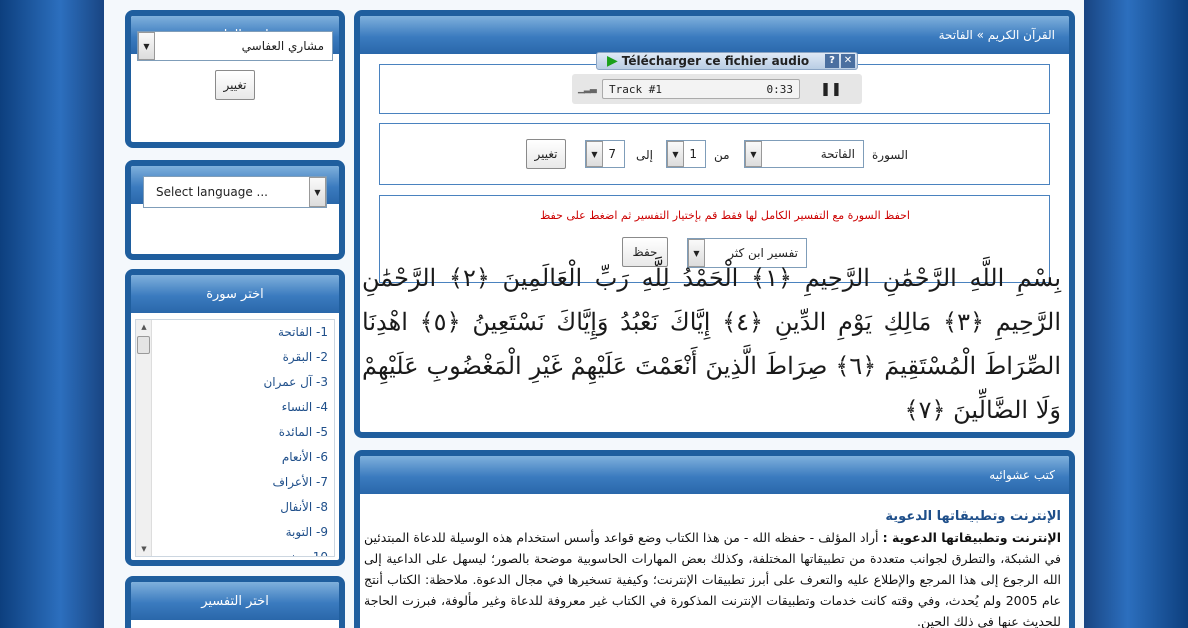 The width and height of the screenshot is (1188, 628). What do you see at coordinates (235, 294) in the screenshot?
I see `surah-box-title: اختر سورة` at bounding box center [235, 294].